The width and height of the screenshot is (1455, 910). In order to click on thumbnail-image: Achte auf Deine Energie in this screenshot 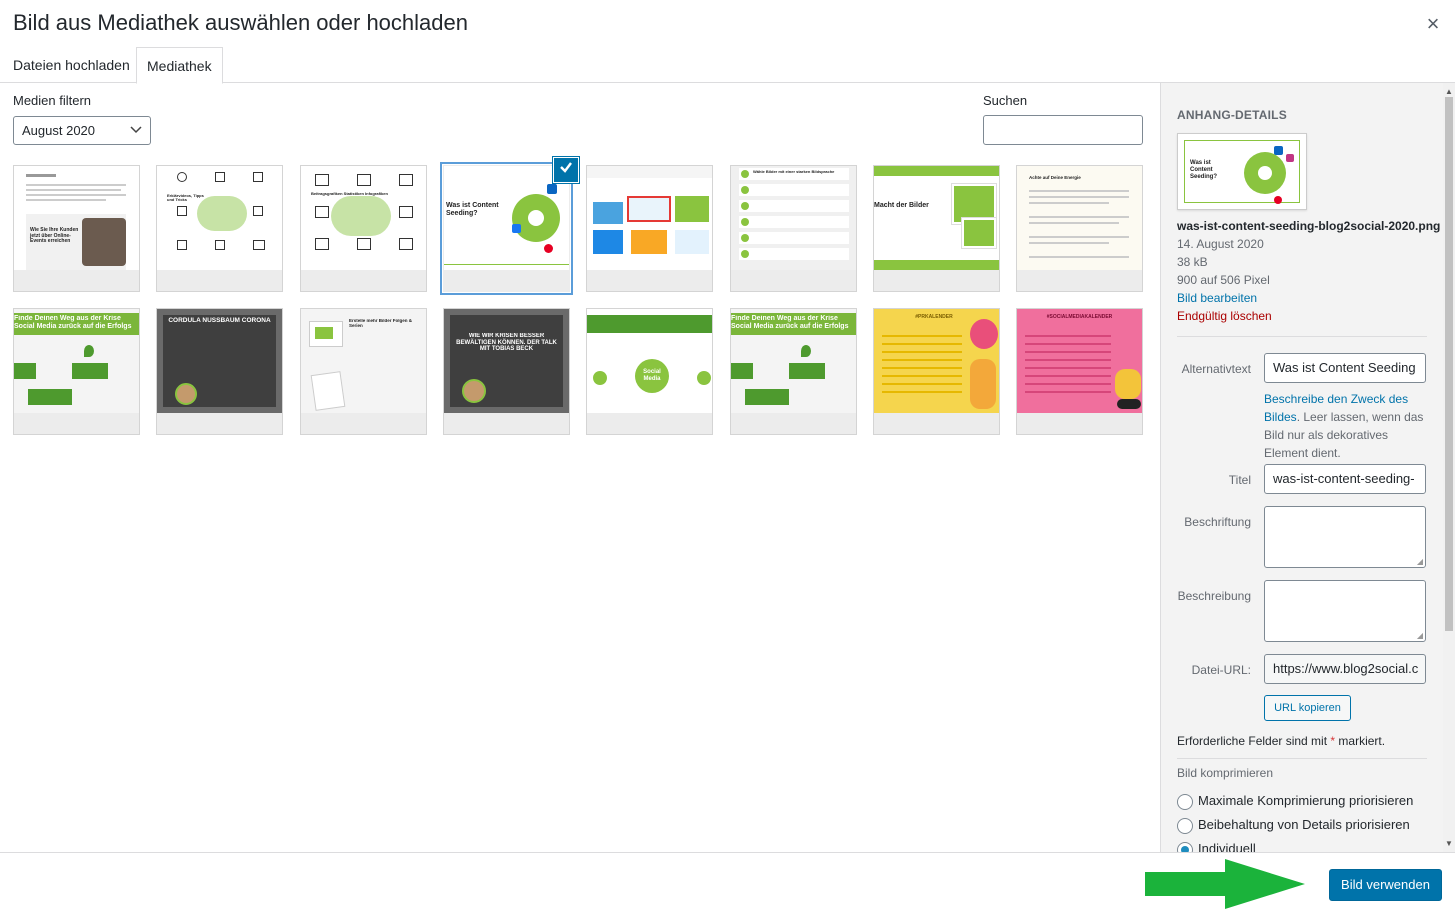, I will do `click(1079, 218)`.